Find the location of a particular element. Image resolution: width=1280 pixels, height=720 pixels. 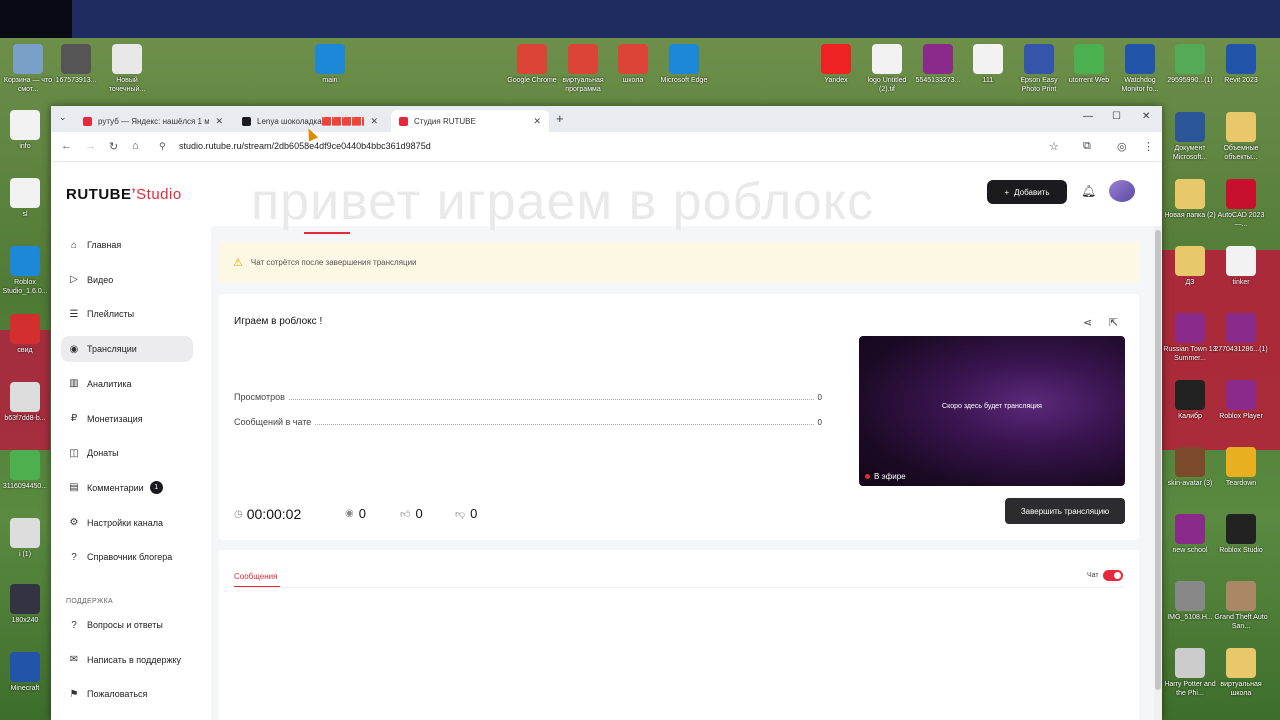

minimize-icon: — is located at coordinates (1088, 116).